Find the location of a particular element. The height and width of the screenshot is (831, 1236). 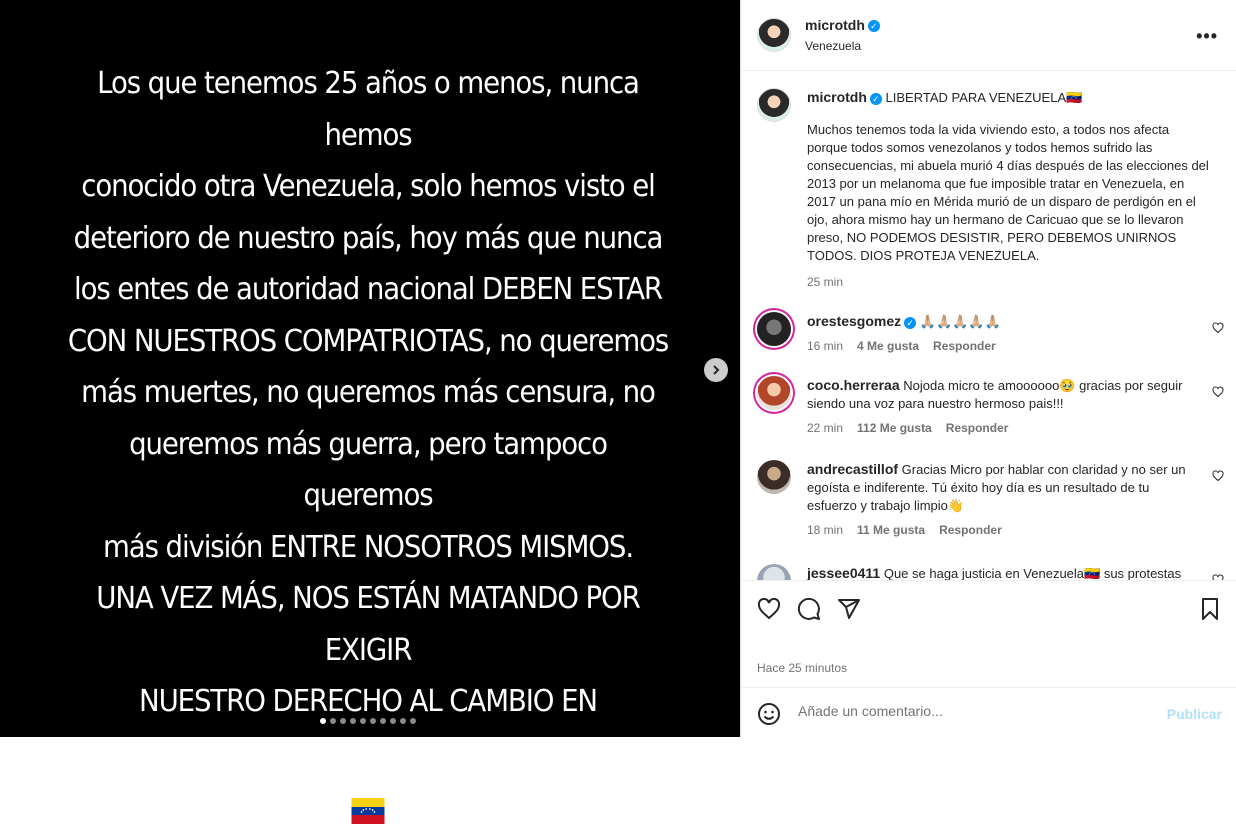

caption-time: 25 min is located at coordinates (1009, 282).